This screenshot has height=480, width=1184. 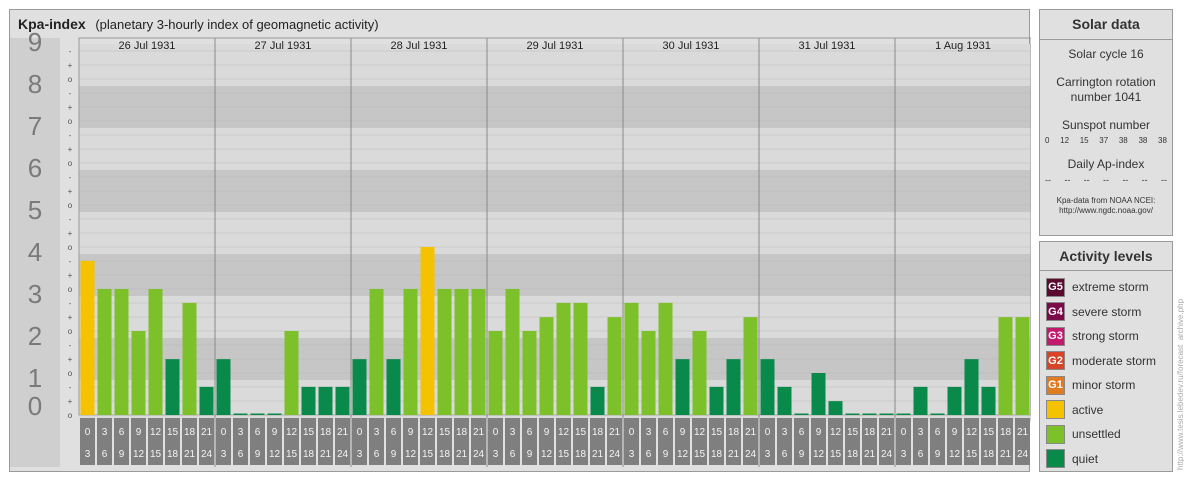 I want to click on sunspot-value: 37, so click(x=1104, y=140).